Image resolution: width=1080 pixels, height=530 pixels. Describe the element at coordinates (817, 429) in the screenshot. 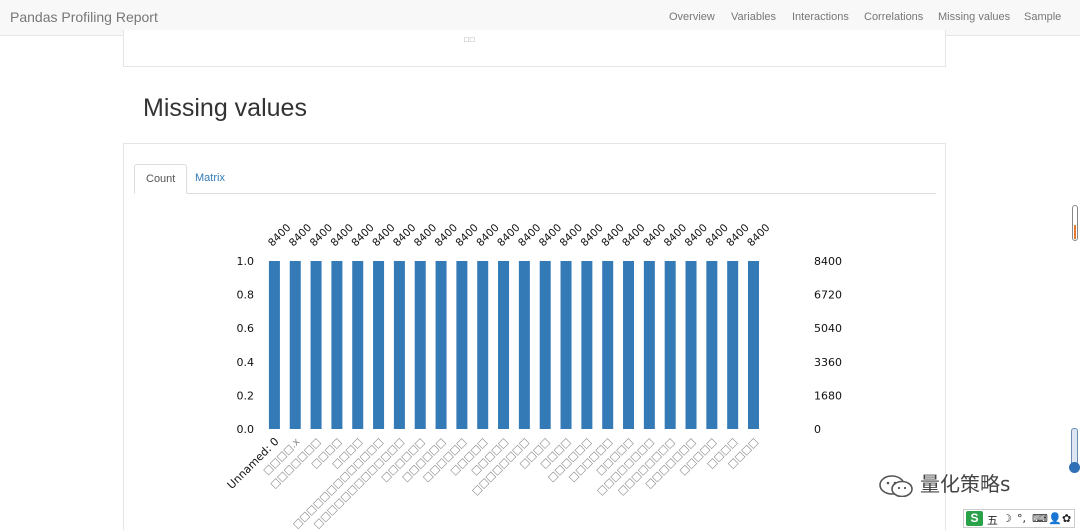

I see `right-axis-tick-label: 0` at that location.